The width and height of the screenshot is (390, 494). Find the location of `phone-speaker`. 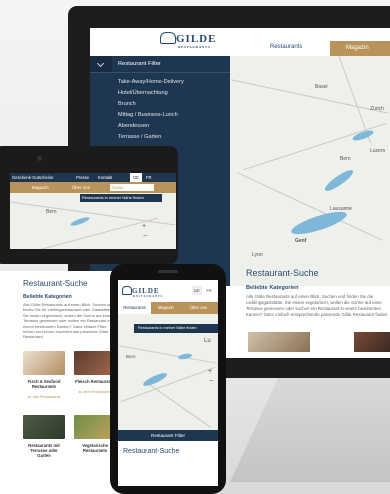

phone-speaker is located at coordinates (168, 271).